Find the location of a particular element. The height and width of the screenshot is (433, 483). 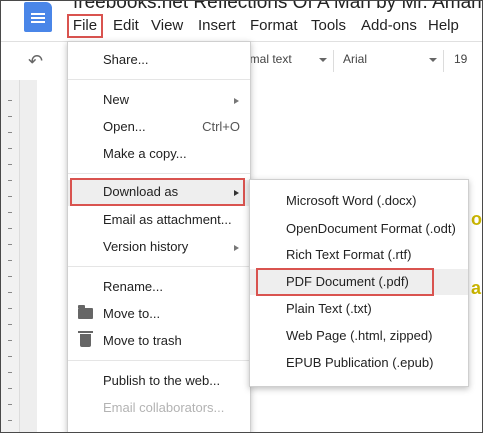

menu-item-move-to-trash: Move to trash is located at coordinates (159, 342).